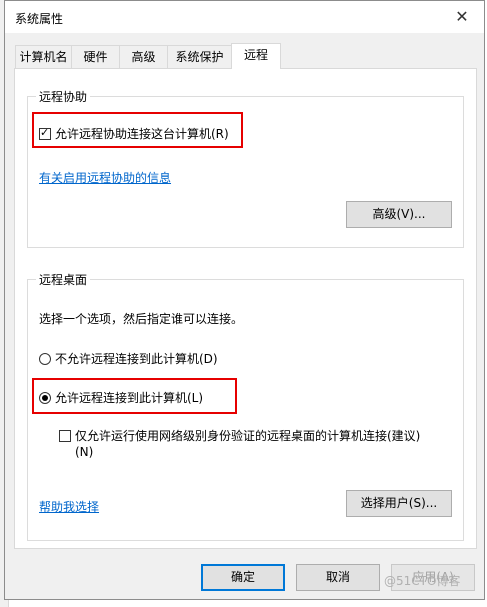  Describe the element at coordinates (39, 19) in the screenshot. I see `window-title: 系统属性` at that location.